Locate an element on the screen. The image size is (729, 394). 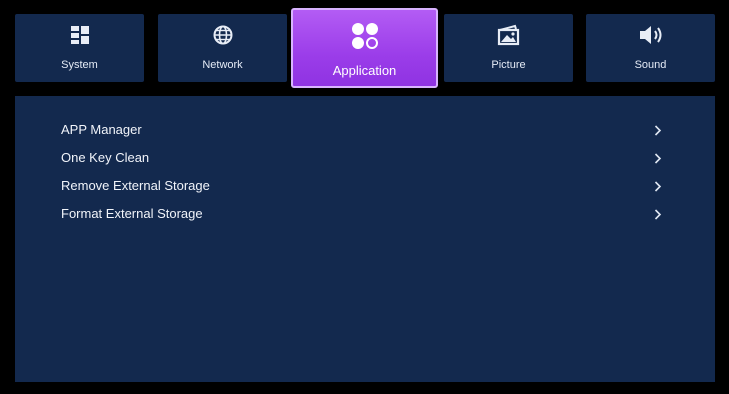
globe-icon is located at coordinates (222, 35).